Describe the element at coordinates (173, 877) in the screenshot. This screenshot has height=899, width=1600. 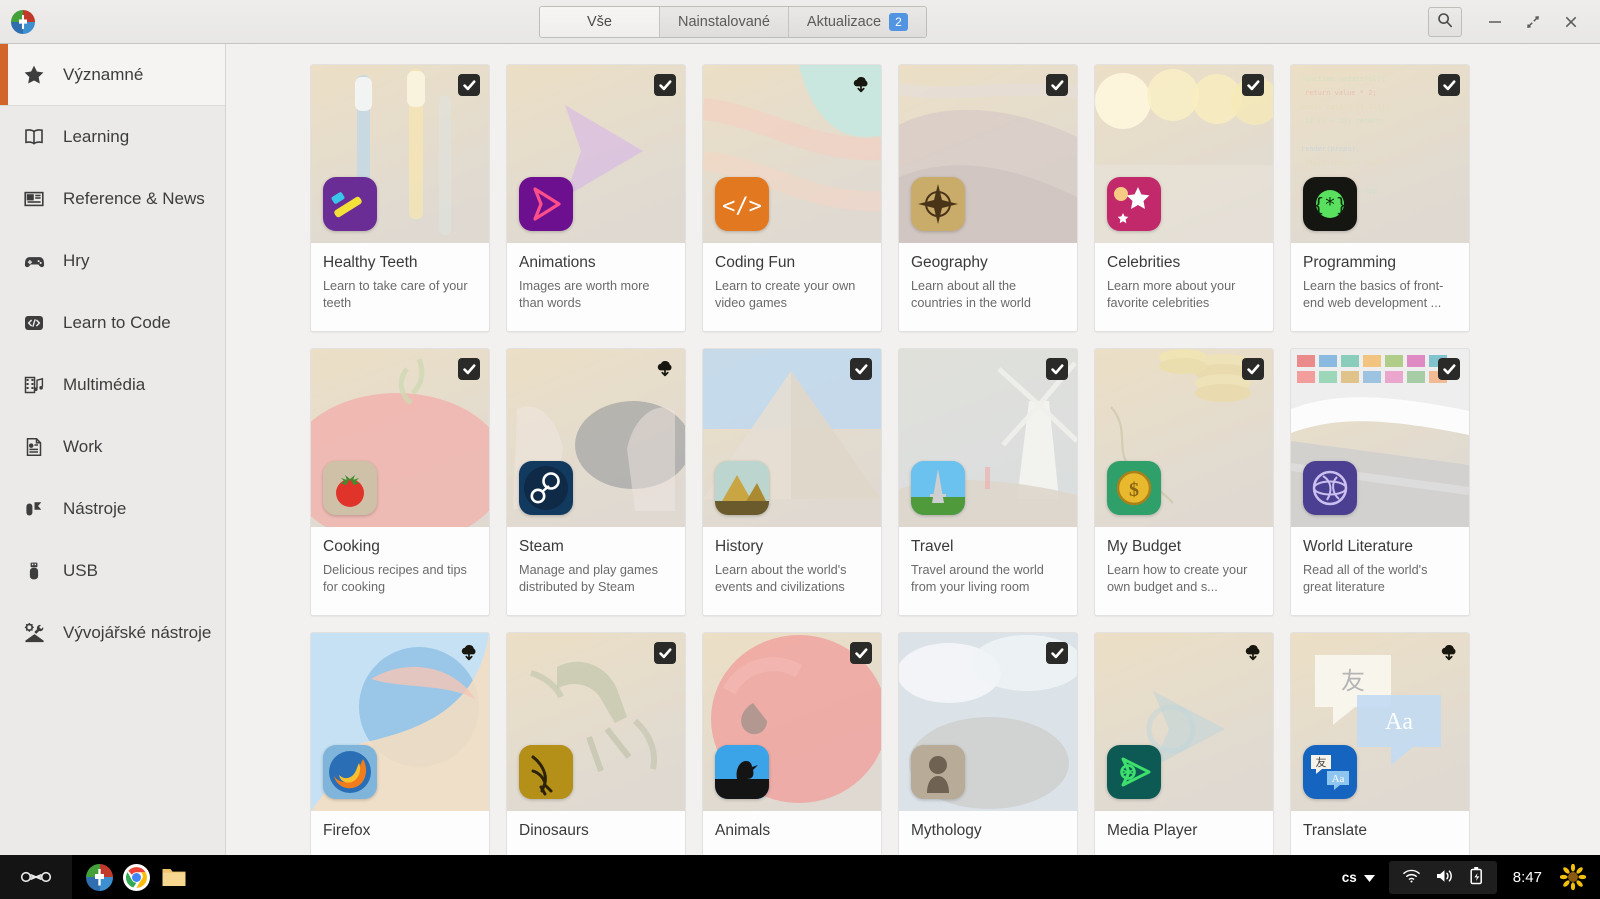
I see `file-manager-icon` at that location.